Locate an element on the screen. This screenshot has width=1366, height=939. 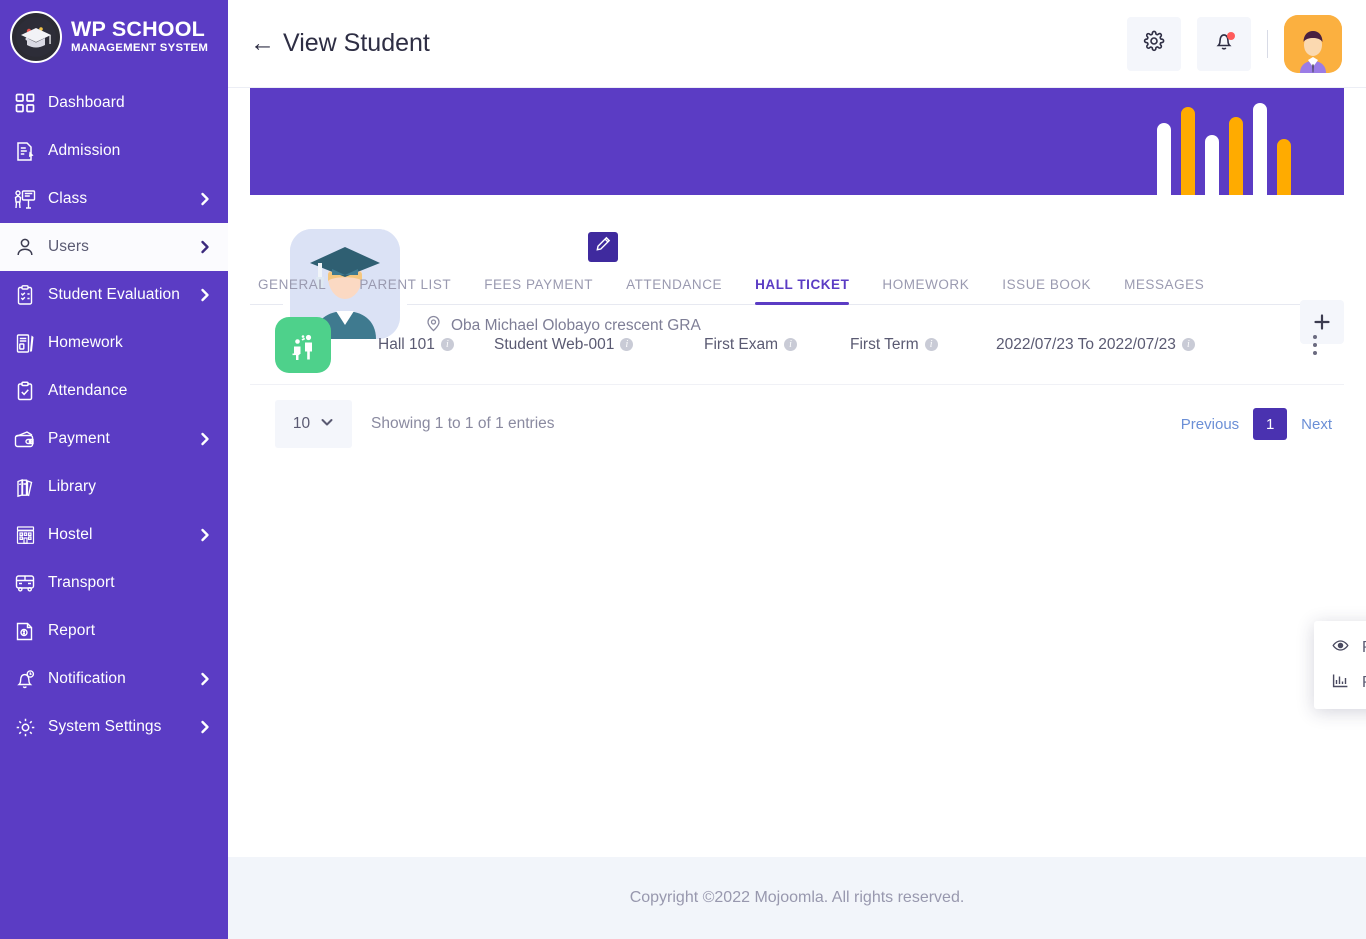
notification-badge-dot is located at coordinates (1231, 35).